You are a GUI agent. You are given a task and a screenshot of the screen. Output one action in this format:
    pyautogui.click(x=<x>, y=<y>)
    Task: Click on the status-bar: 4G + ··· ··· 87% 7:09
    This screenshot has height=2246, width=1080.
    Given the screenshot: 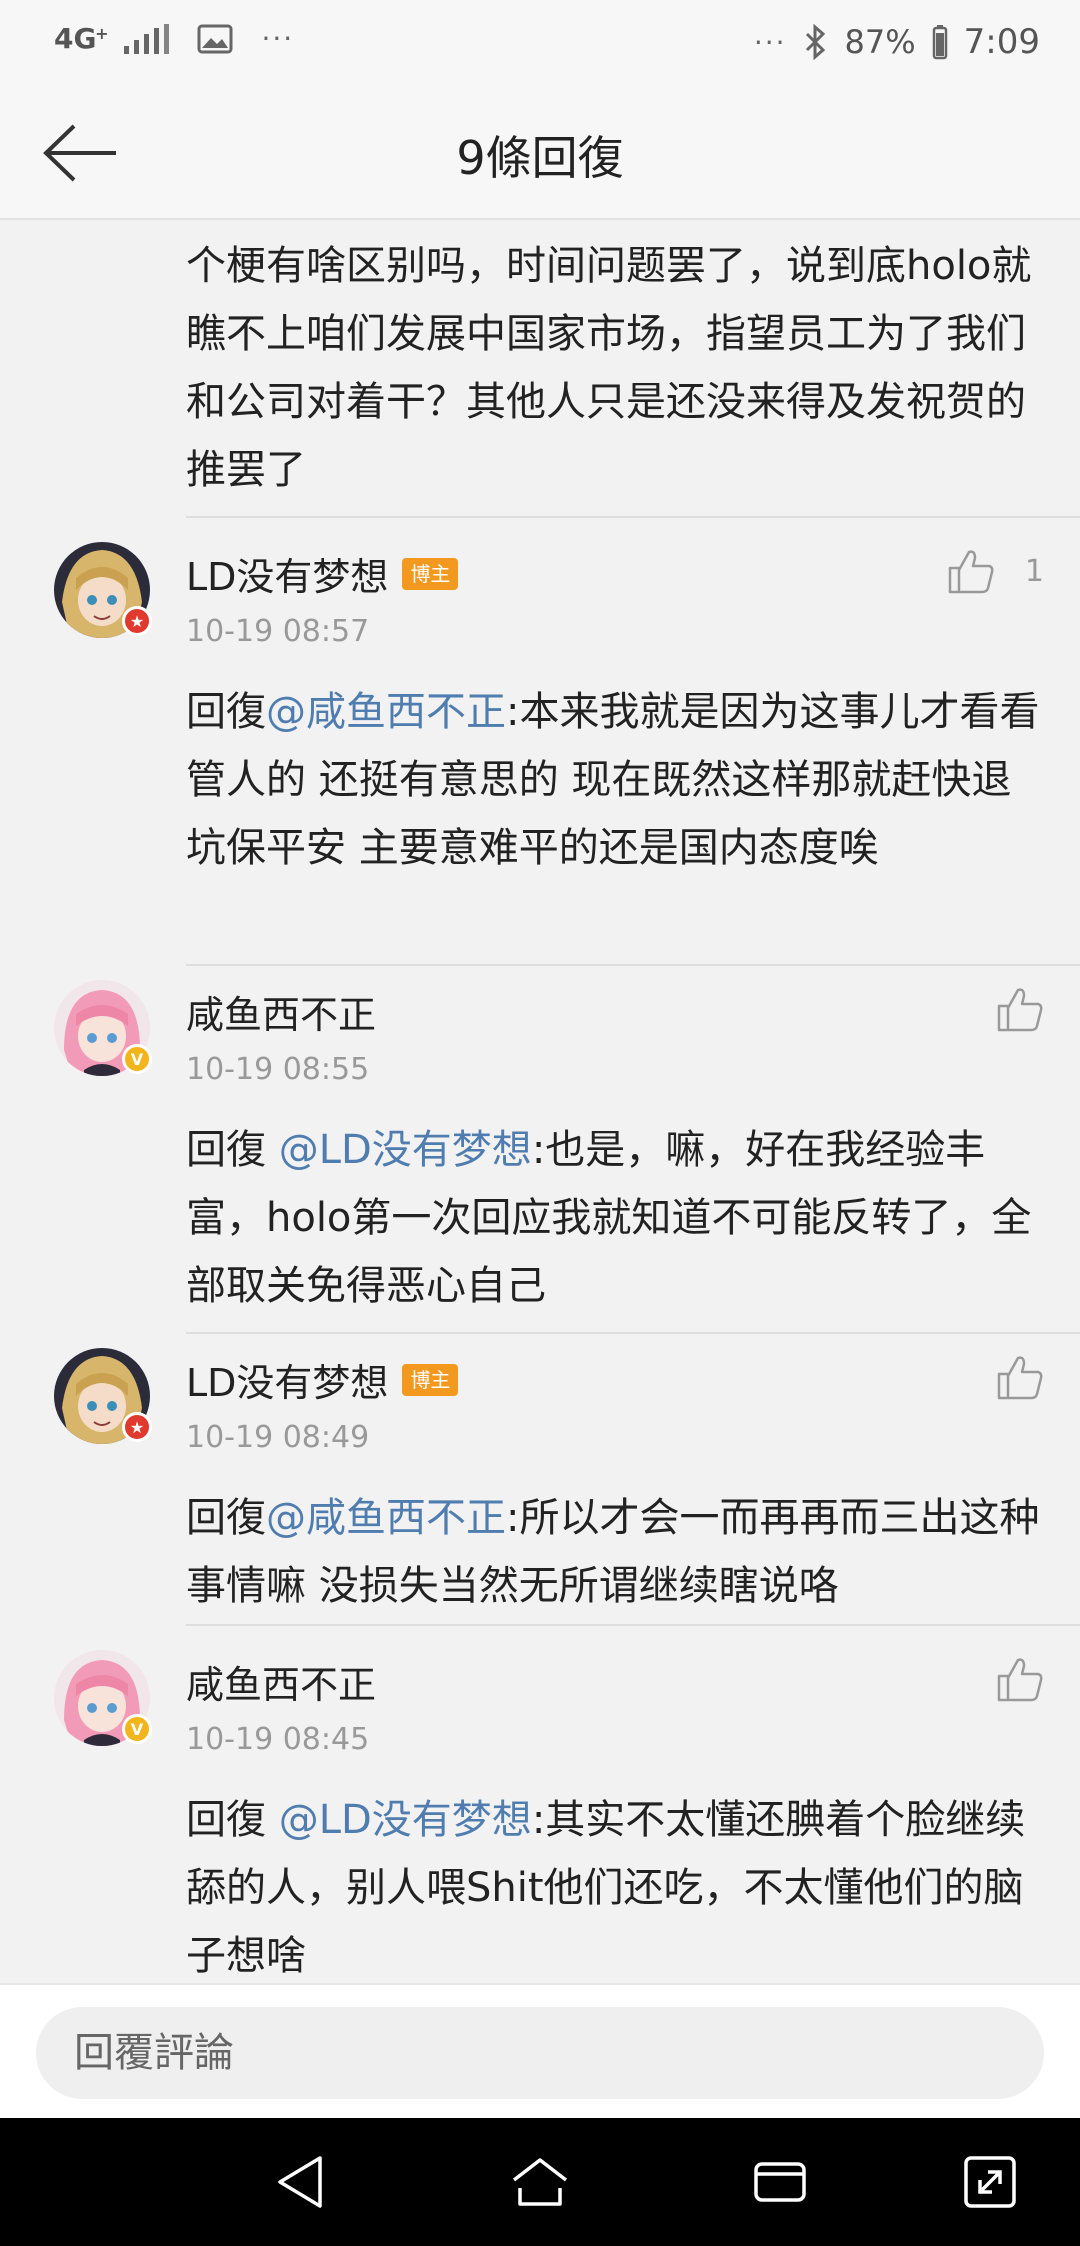 What is the action you would take?
    pyautogui.click(x=540, y=44)
    